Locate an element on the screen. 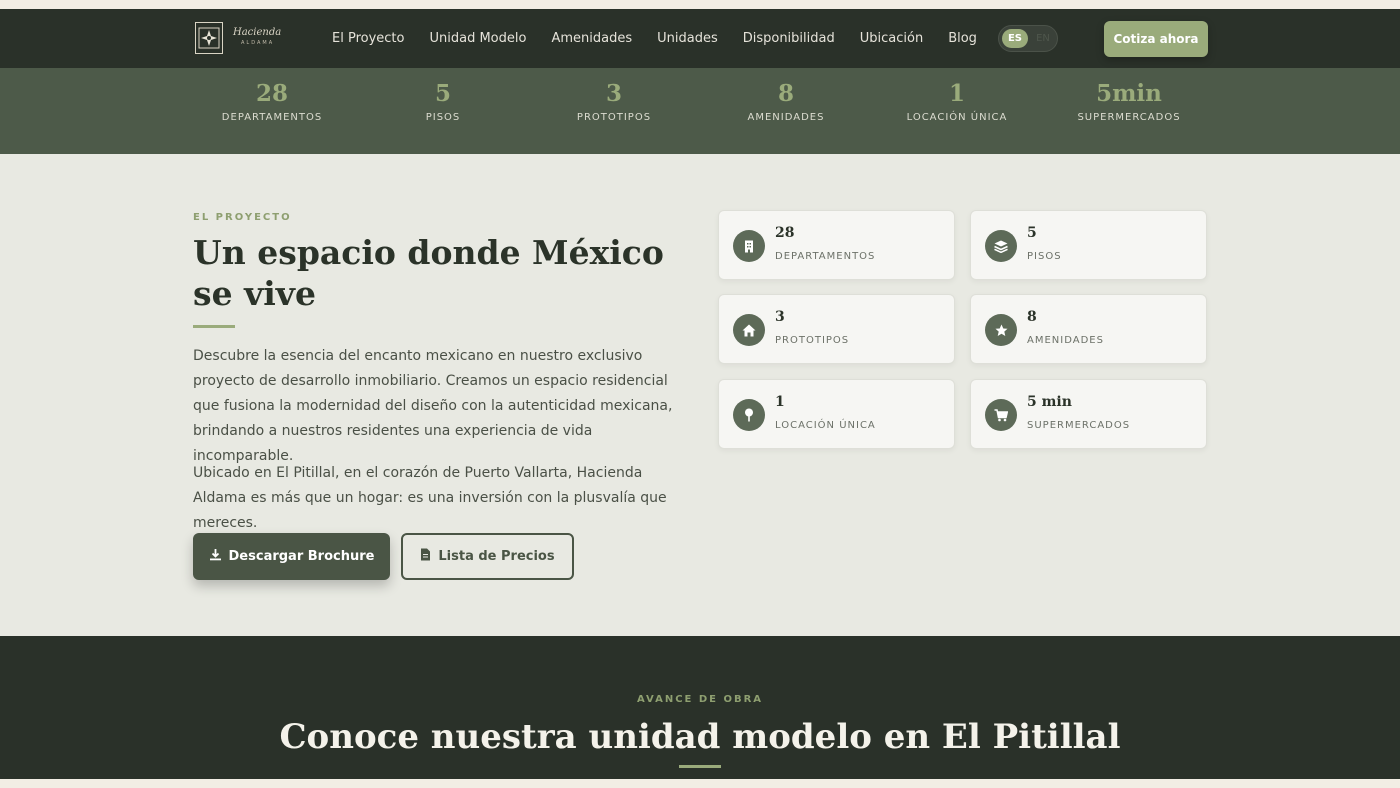 This screenshot has width=1400, height=788. avance-title-divider is located at coordinates (700, 766).